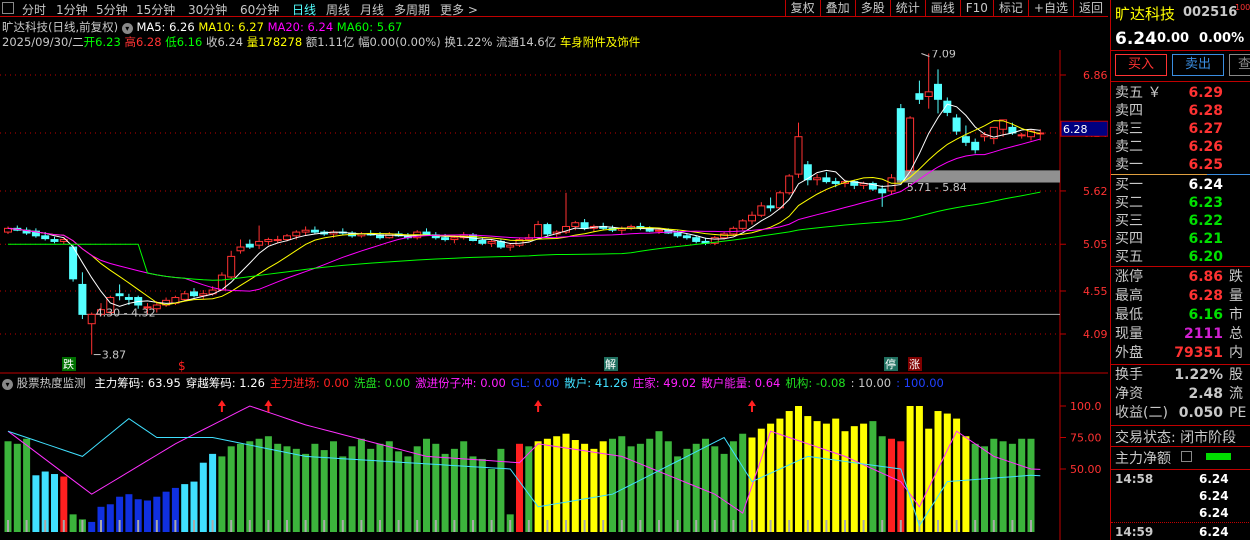  What do you see at coordinates (372, 9) in the screenshot?
I see `tab-period-8: 月线` at bounding box center [372, 9].